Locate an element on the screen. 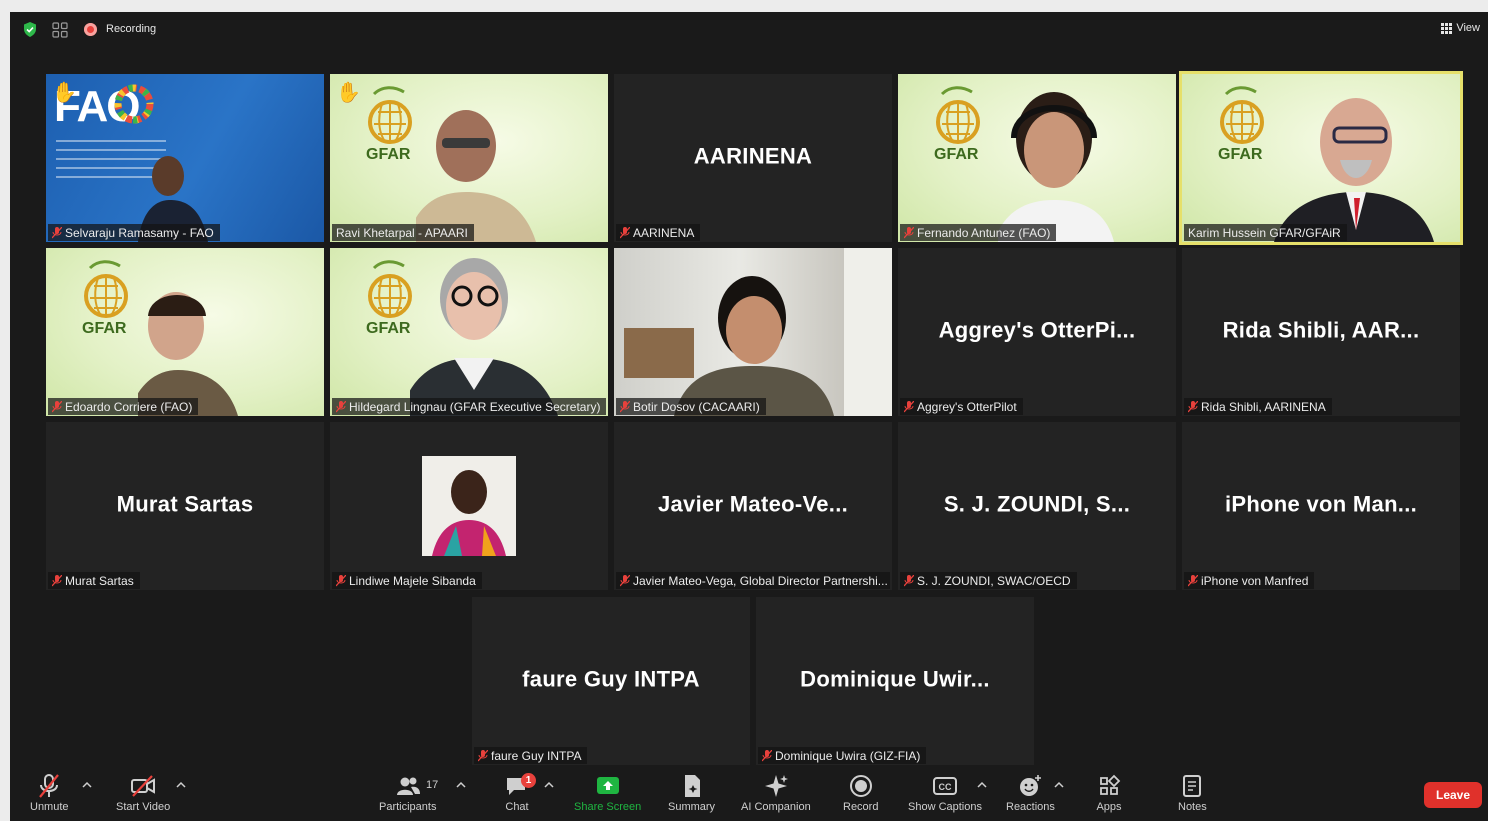 The image size is (1488, 821). video-tile-fernando: GFAR Fernando Antunez (FAO) is located at coordinates (1037, 158).